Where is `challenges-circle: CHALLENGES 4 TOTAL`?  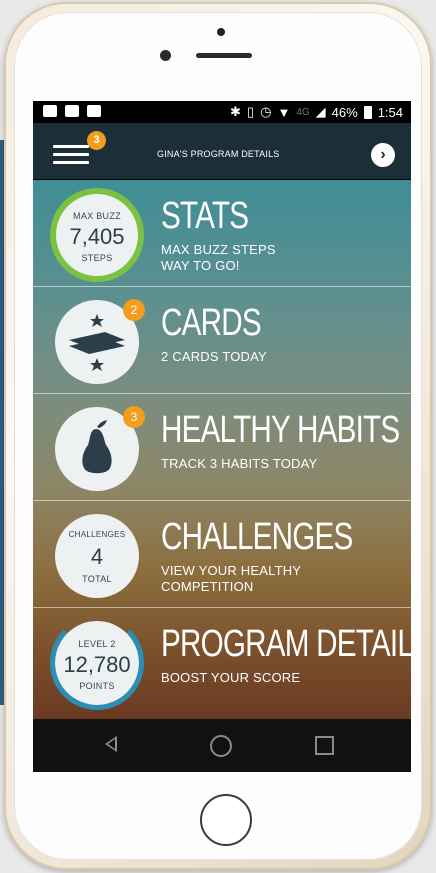
challenges-circle: CHALLENGES 4 TOTAL is located at coordinates (97, 556).